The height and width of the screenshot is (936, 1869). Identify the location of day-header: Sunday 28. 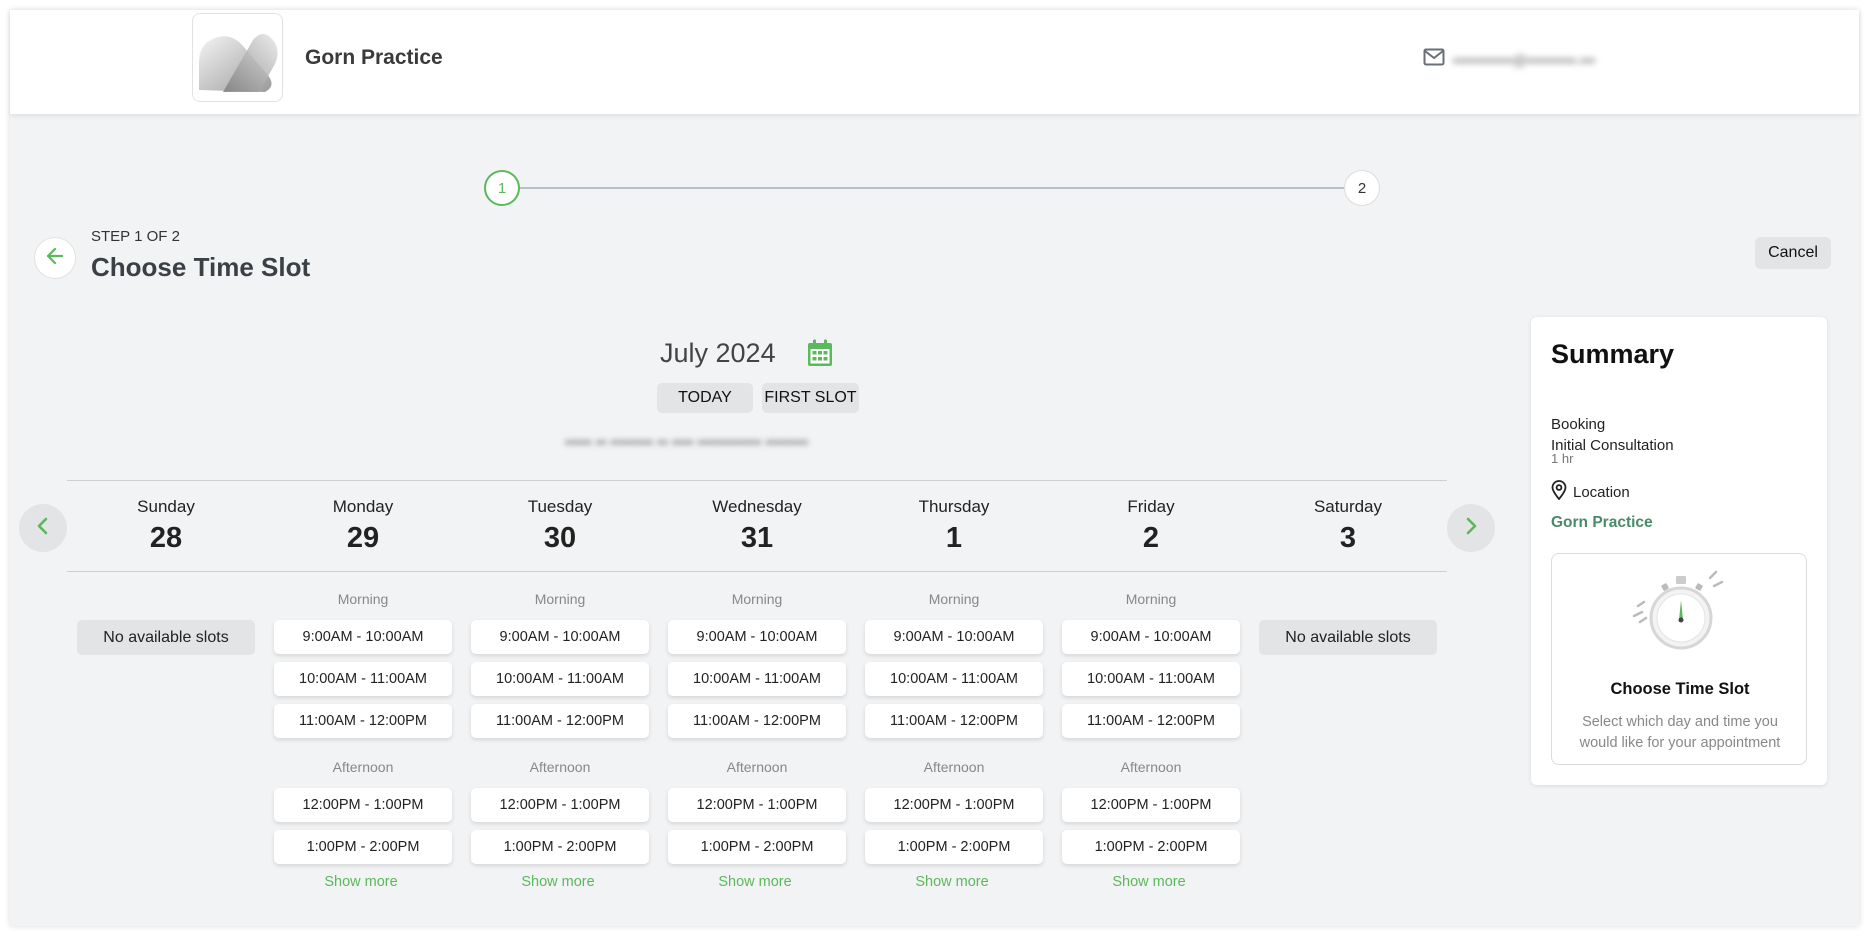
(166, 527).